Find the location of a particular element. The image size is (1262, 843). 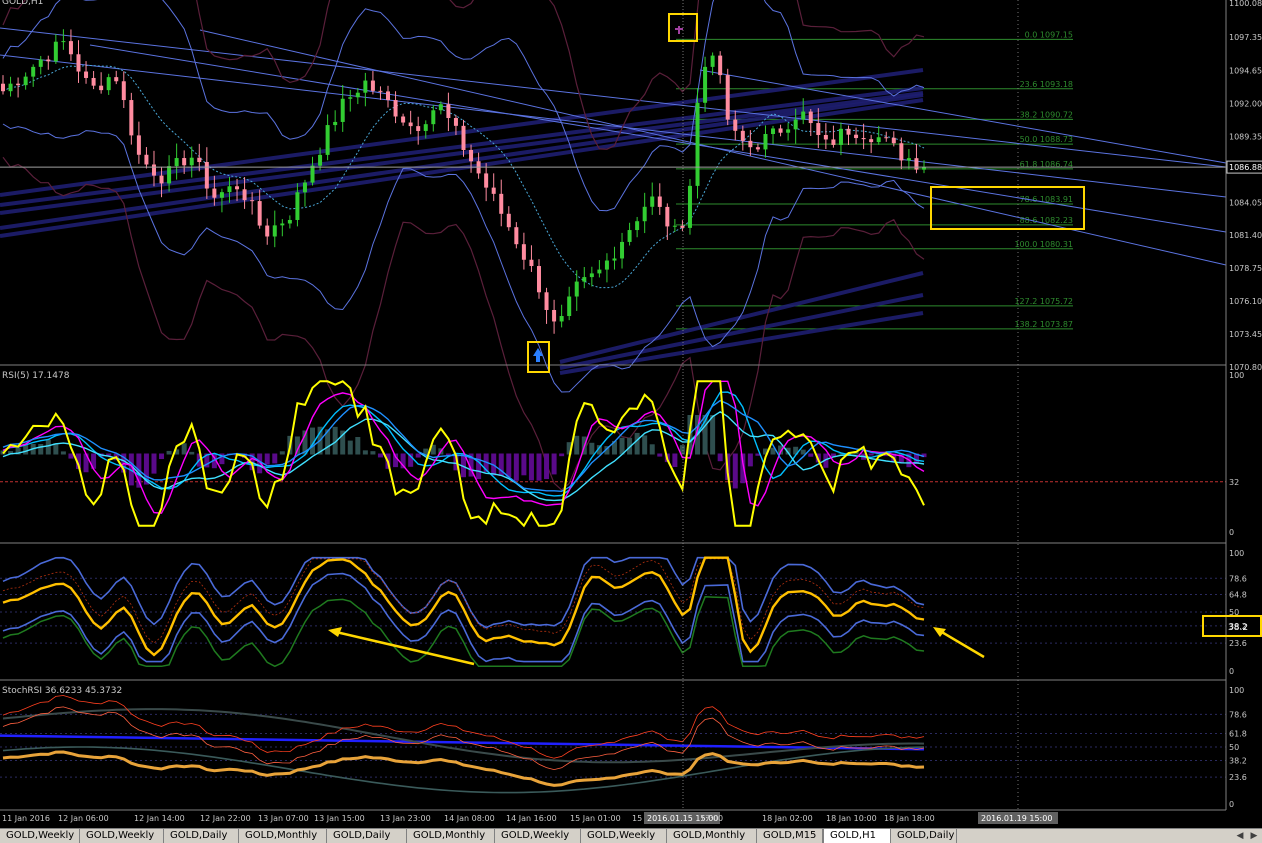

fibo-level-label: 50.0 1088.73 is located at coordinates (1046, 139).